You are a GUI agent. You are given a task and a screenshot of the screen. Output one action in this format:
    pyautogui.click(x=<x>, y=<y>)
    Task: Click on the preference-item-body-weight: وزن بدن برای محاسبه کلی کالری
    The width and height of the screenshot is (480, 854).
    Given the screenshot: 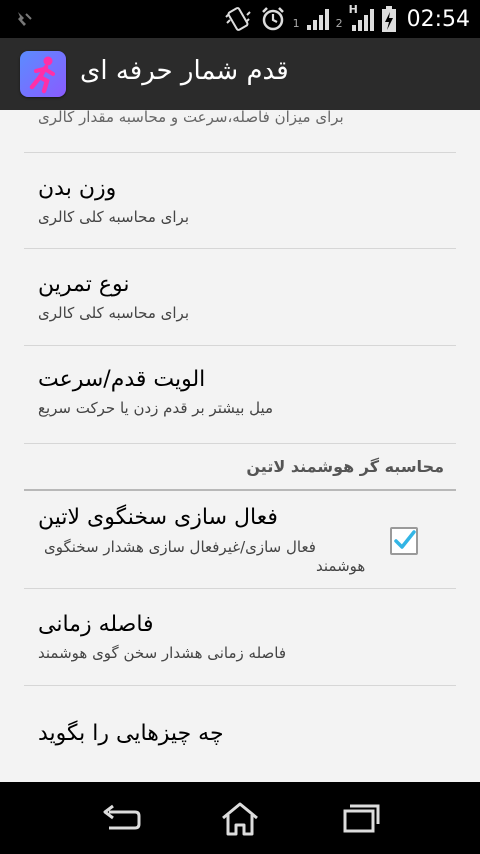 What is the action you would take?
    pyautogui.click(x=240, y=200)
    